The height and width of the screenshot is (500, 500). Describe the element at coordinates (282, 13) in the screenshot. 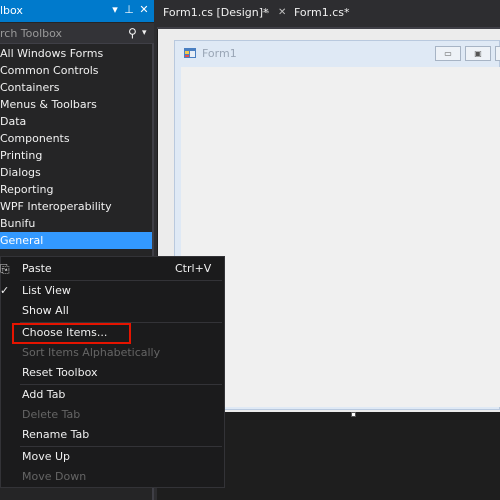

I see `close-tab-icon: ✕` at that location.